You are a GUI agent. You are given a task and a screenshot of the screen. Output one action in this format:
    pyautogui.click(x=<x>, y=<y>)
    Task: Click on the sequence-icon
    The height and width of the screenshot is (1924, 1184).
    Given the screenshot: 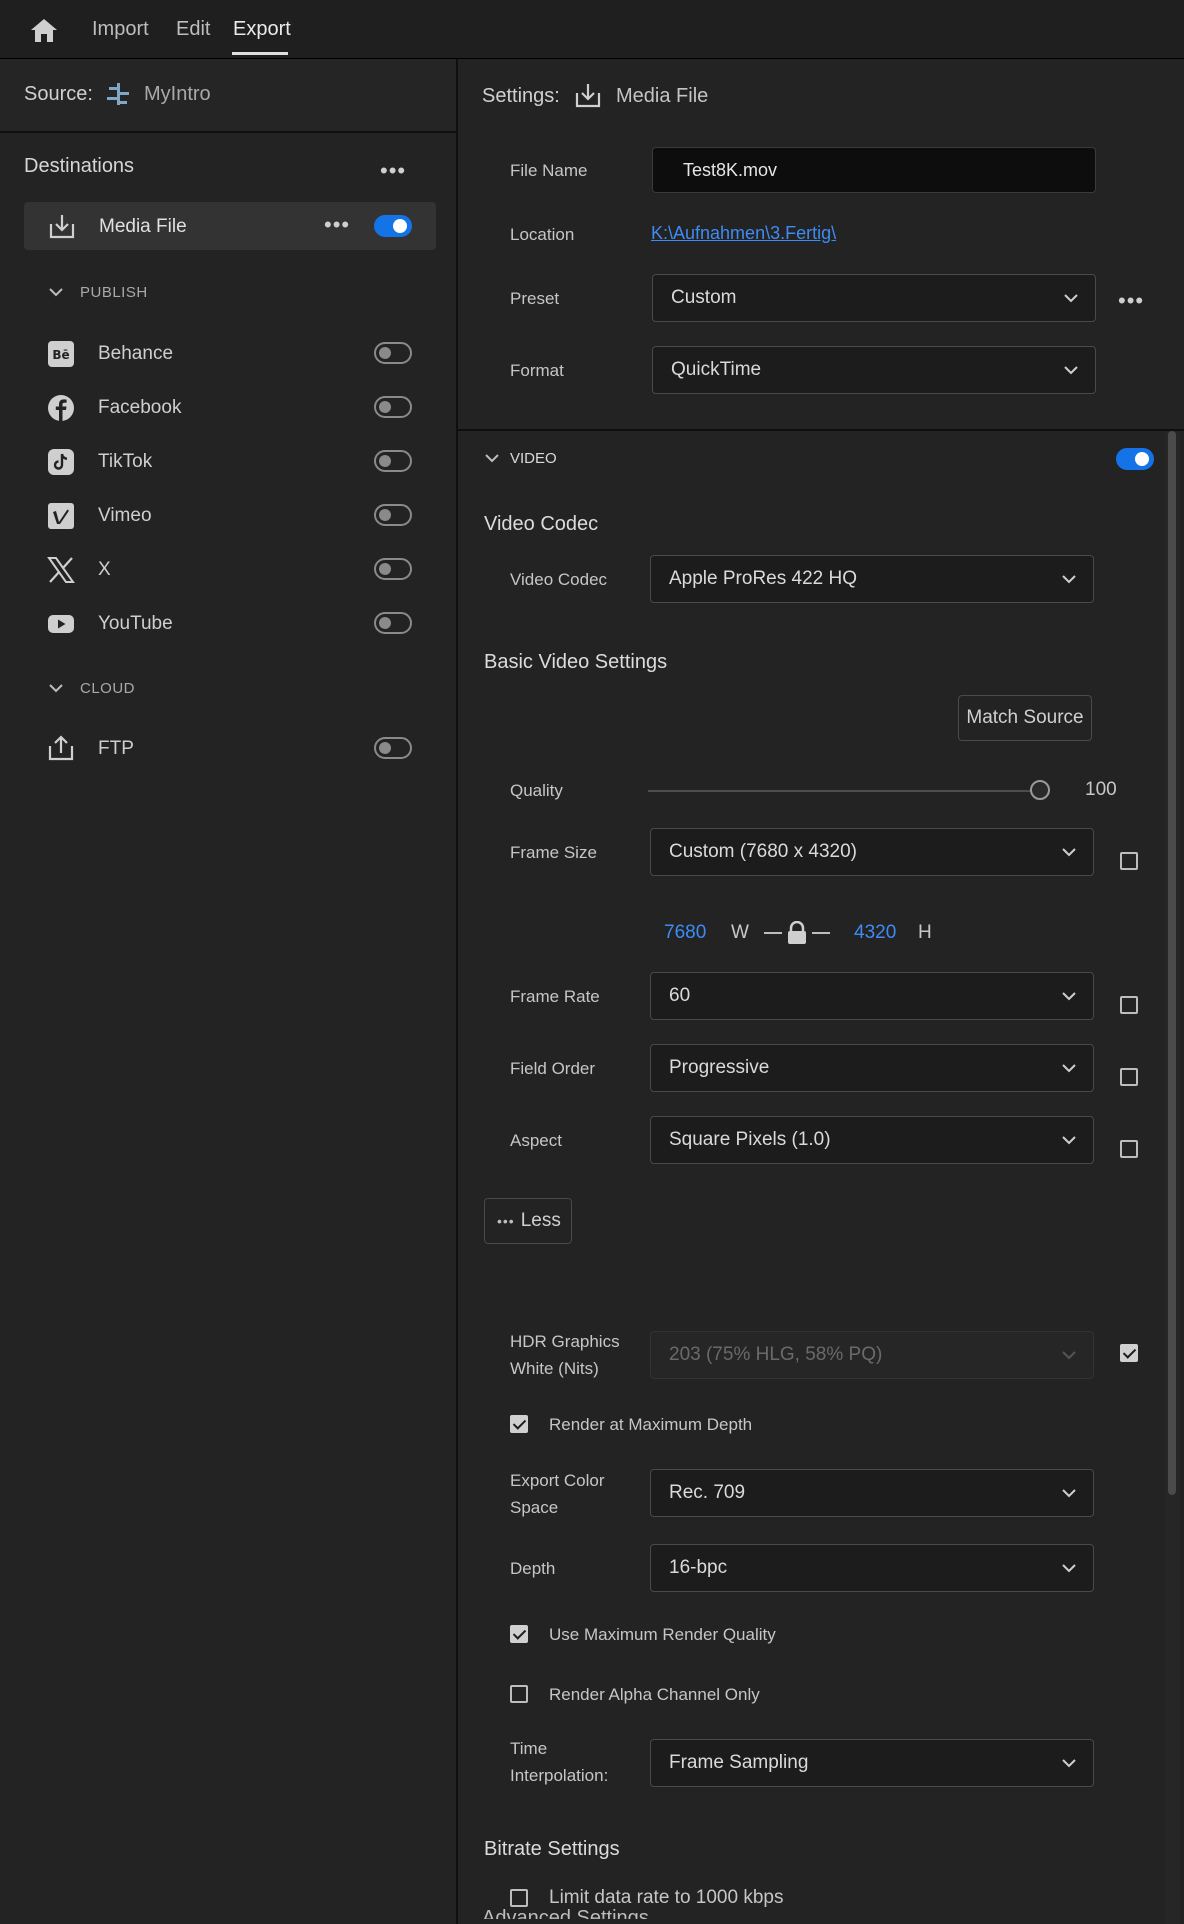 What is the action you would take?
    pyautogui.click(x=118, y=94)
    